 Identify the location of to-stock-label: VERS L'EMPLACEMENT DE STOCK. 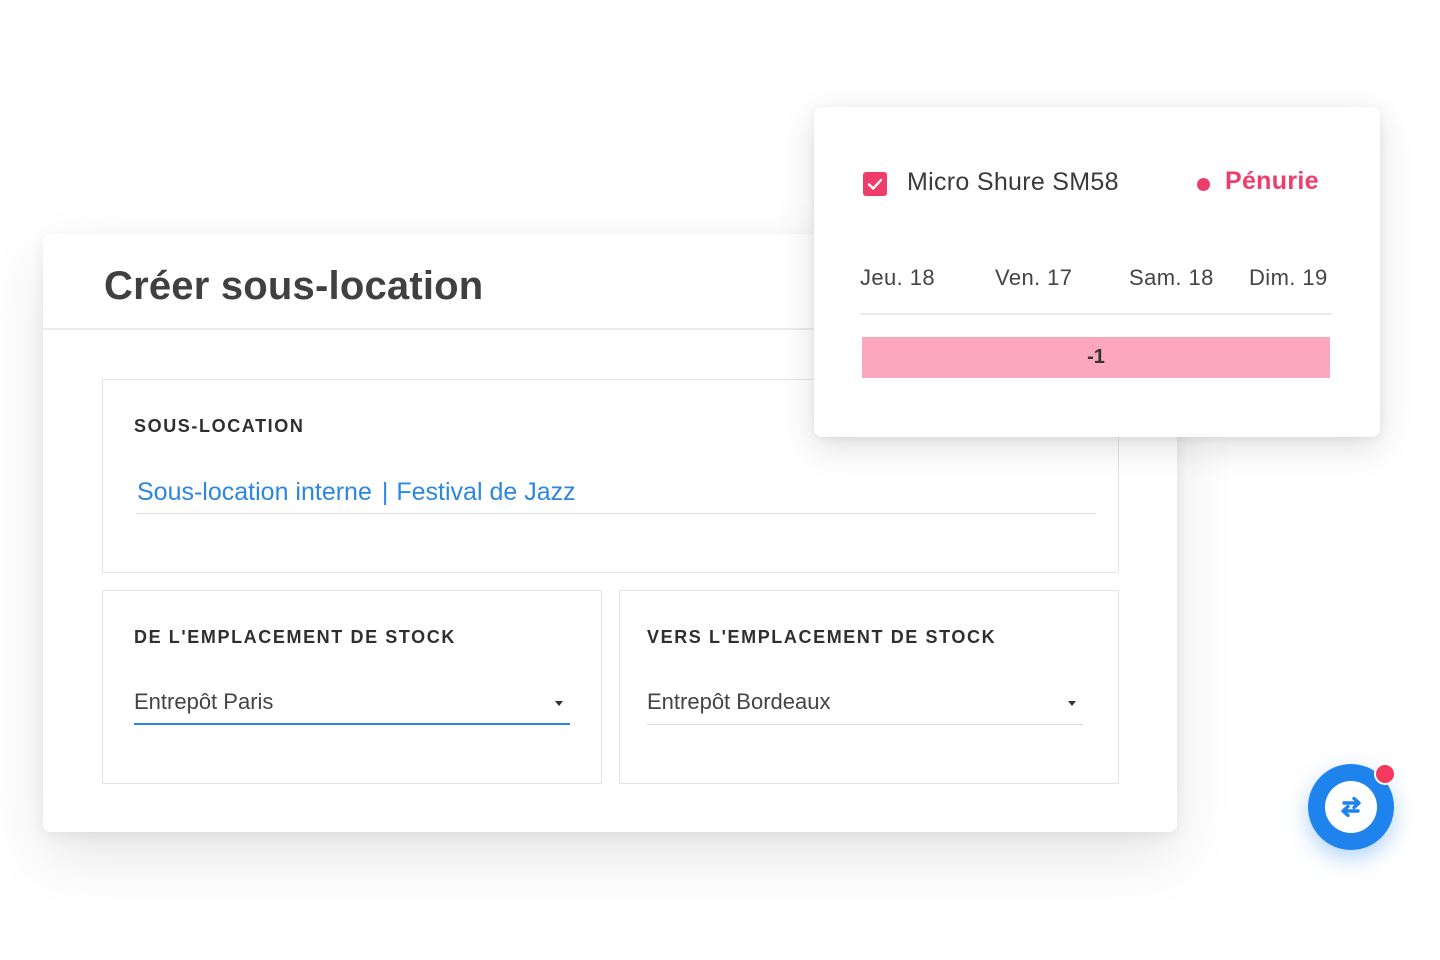
(822, 637).